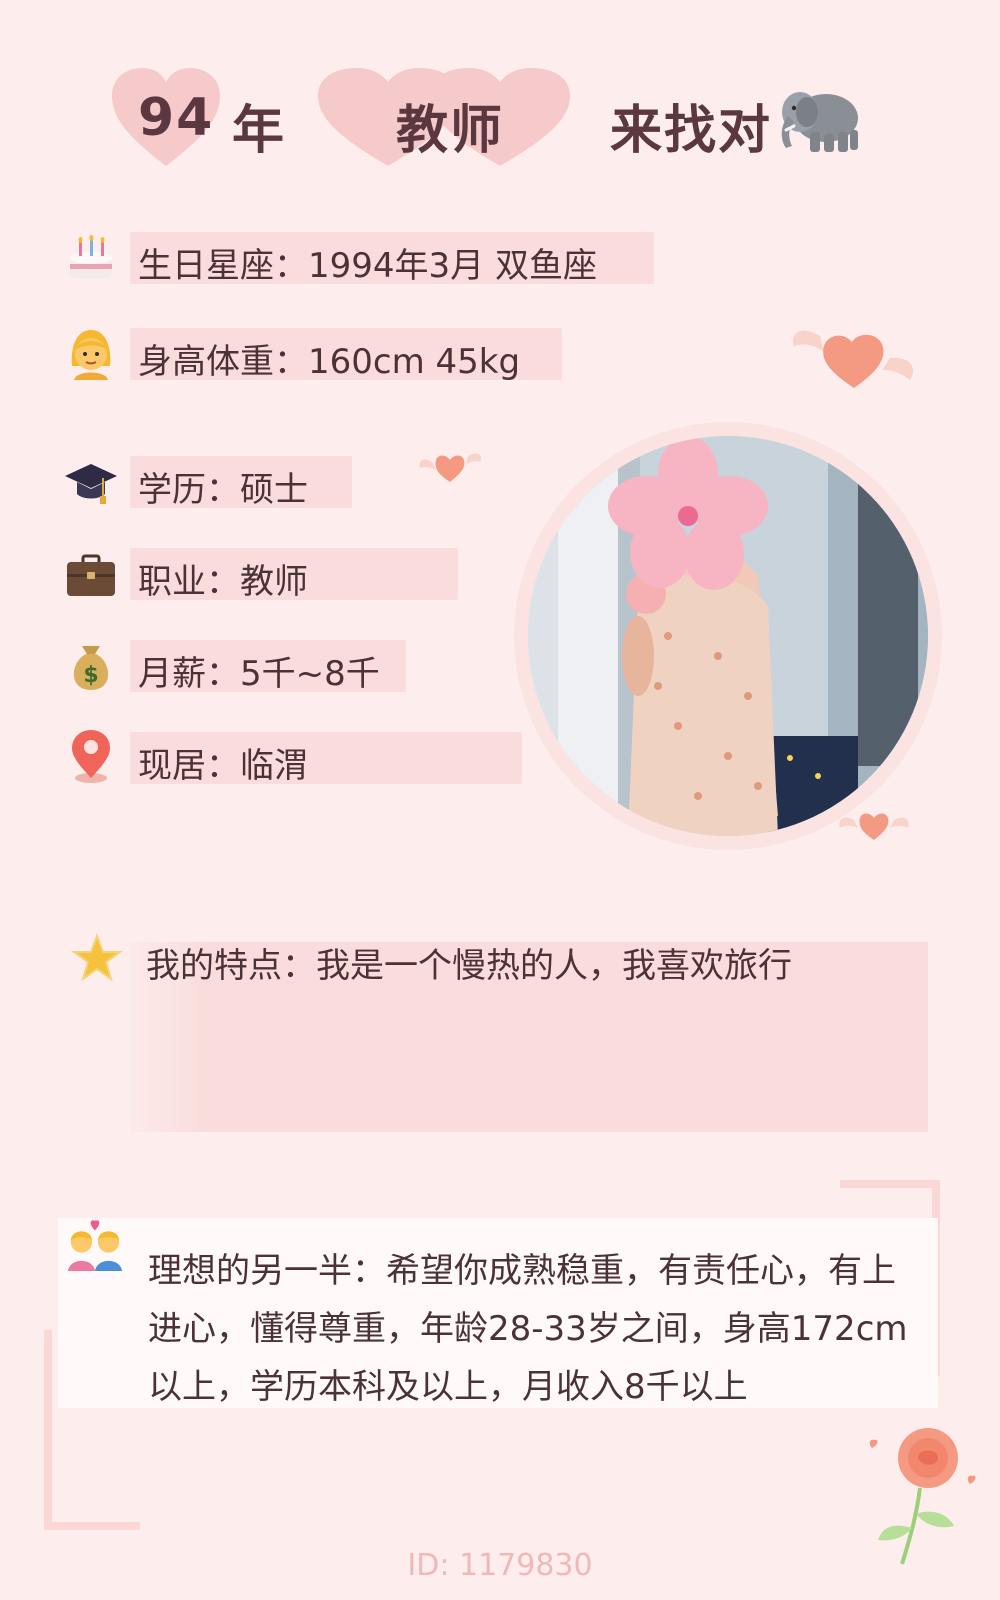 This screenshot has width=1000, height=1600. Describe the element at coordinates (728, 636) in the screenshot. I see `profile-photo` at that location.